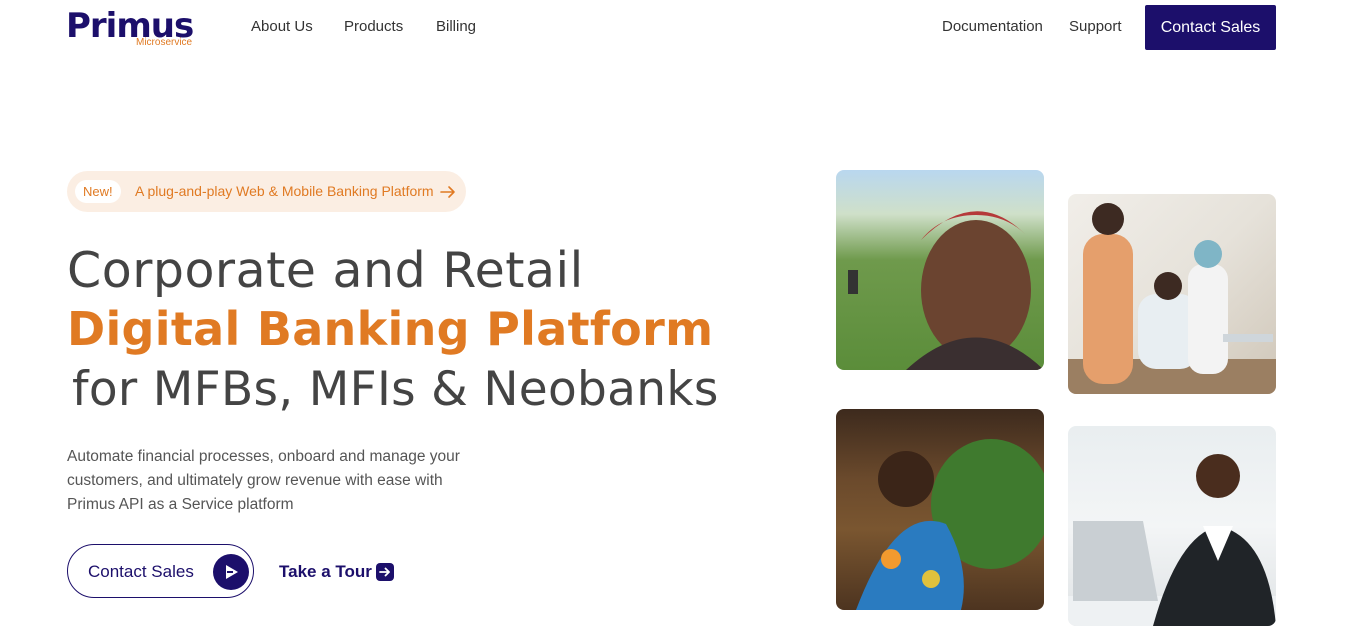 The height and width of the screenshot is (631, 1346). What do you see at coordinates (447, 192) in the screenshot?
I see `arrow-right-icon` at bounding box center [447, 192].